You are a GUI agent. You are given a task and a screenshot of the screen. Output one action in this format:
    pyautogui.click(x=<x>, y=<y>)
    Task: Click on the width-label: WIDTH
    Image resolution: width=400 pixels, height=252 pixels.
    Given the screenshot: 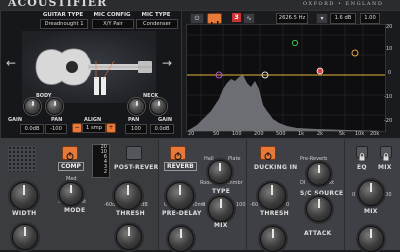 What is the action you would take?
    pyautogui.click(x=24, y=213)
    